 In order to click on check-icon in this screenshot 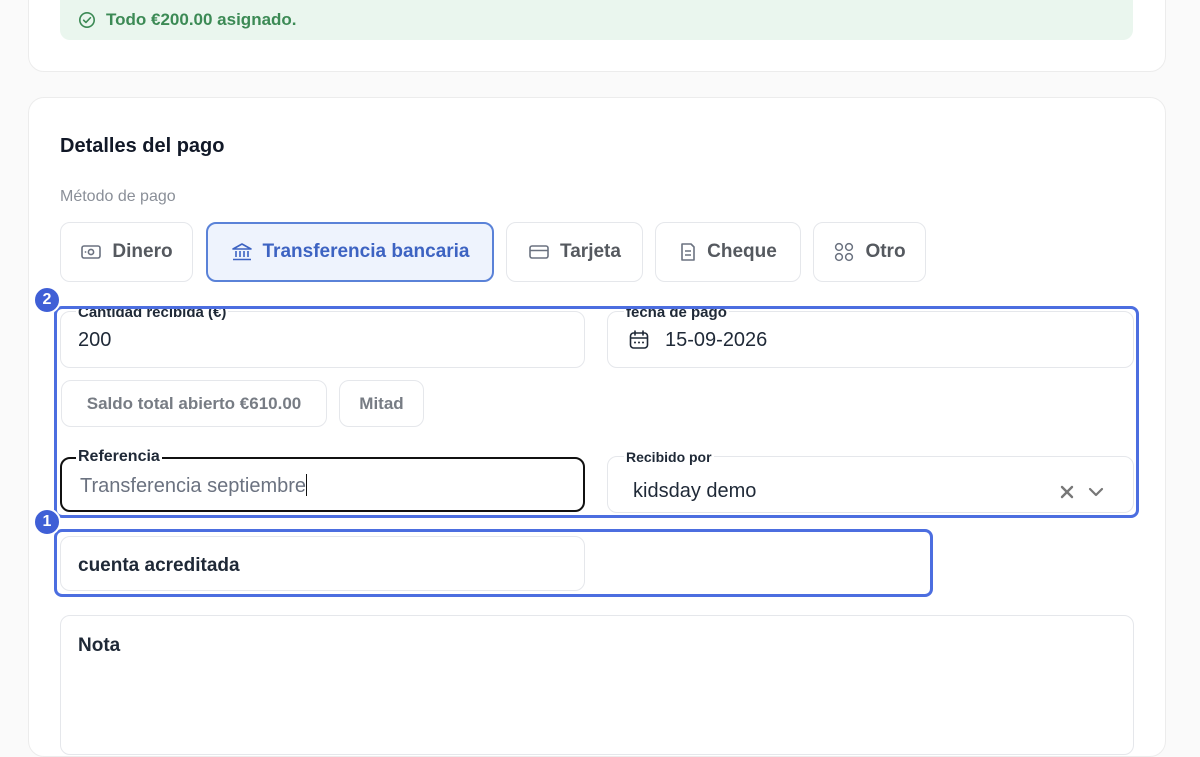, I will do `click(688, 252)`.